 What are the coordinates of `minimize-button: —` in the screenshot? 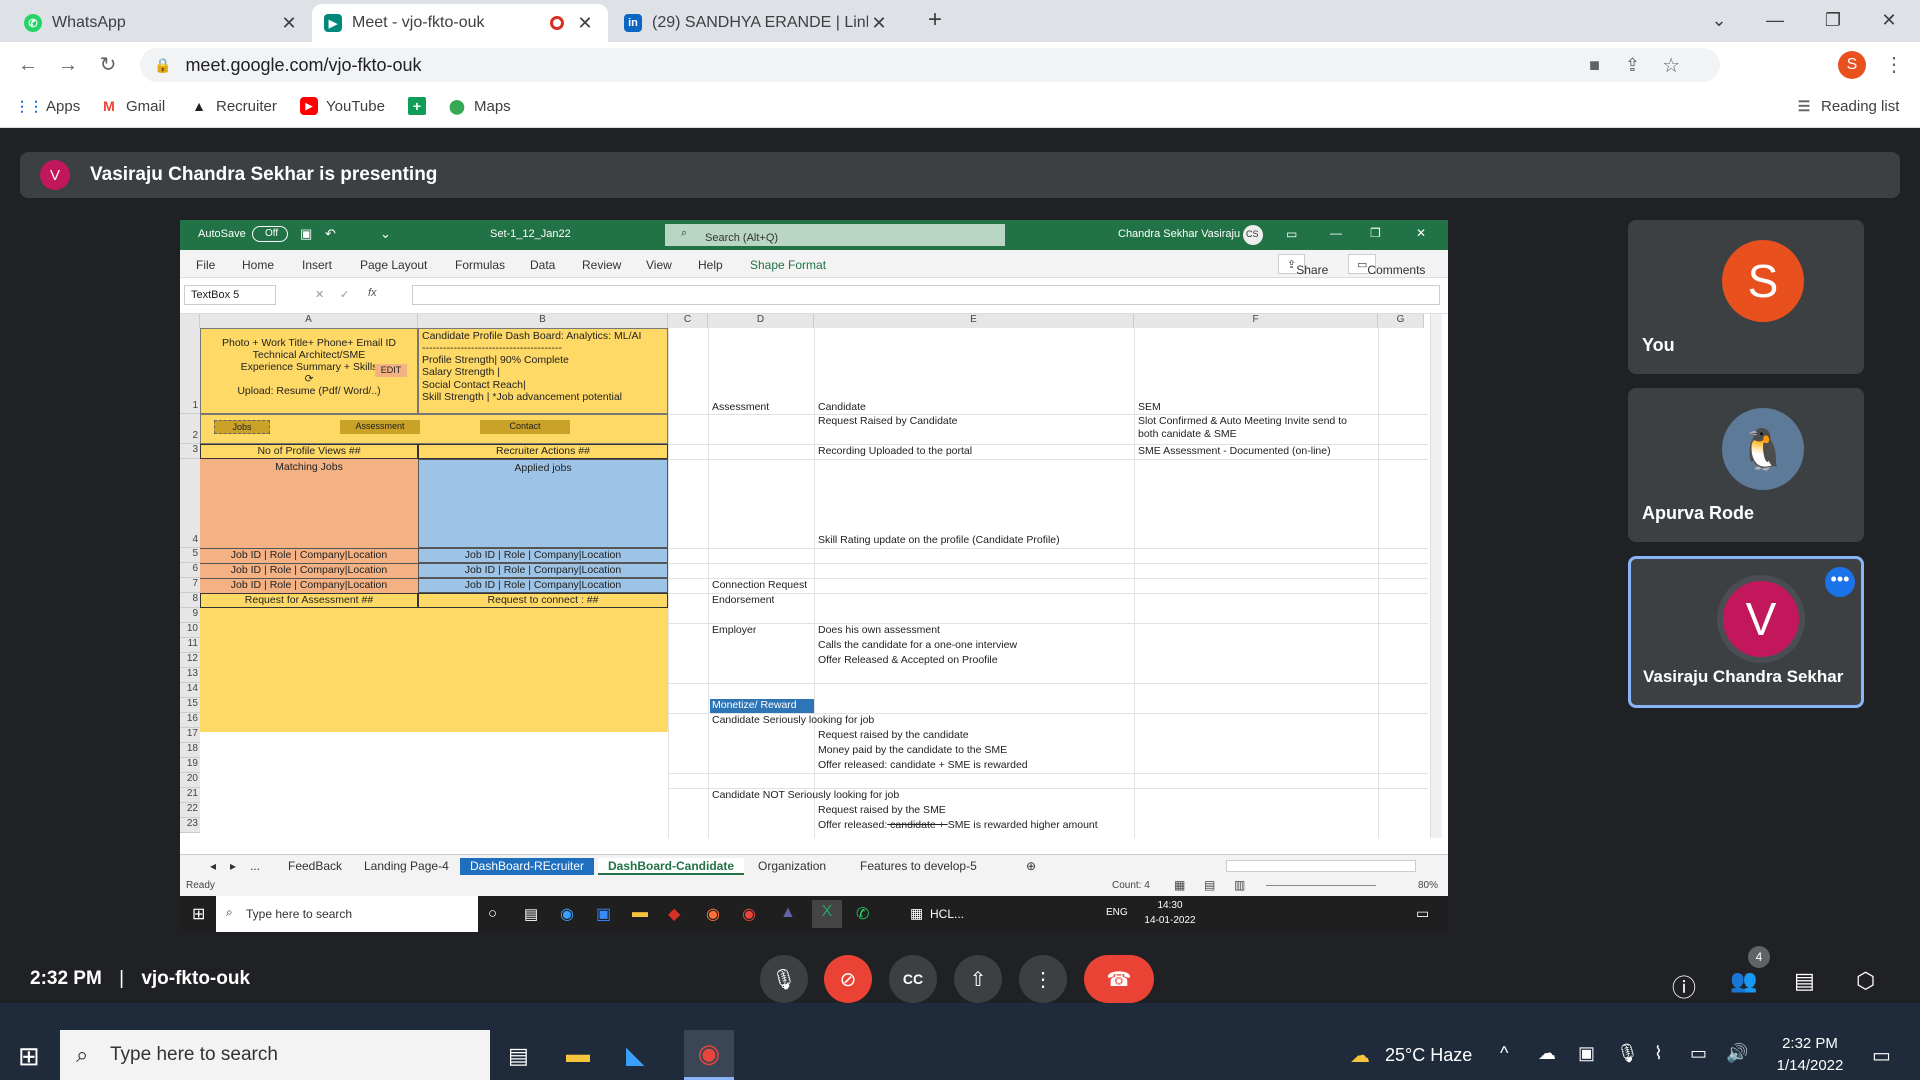 It's located at (1775, 20).